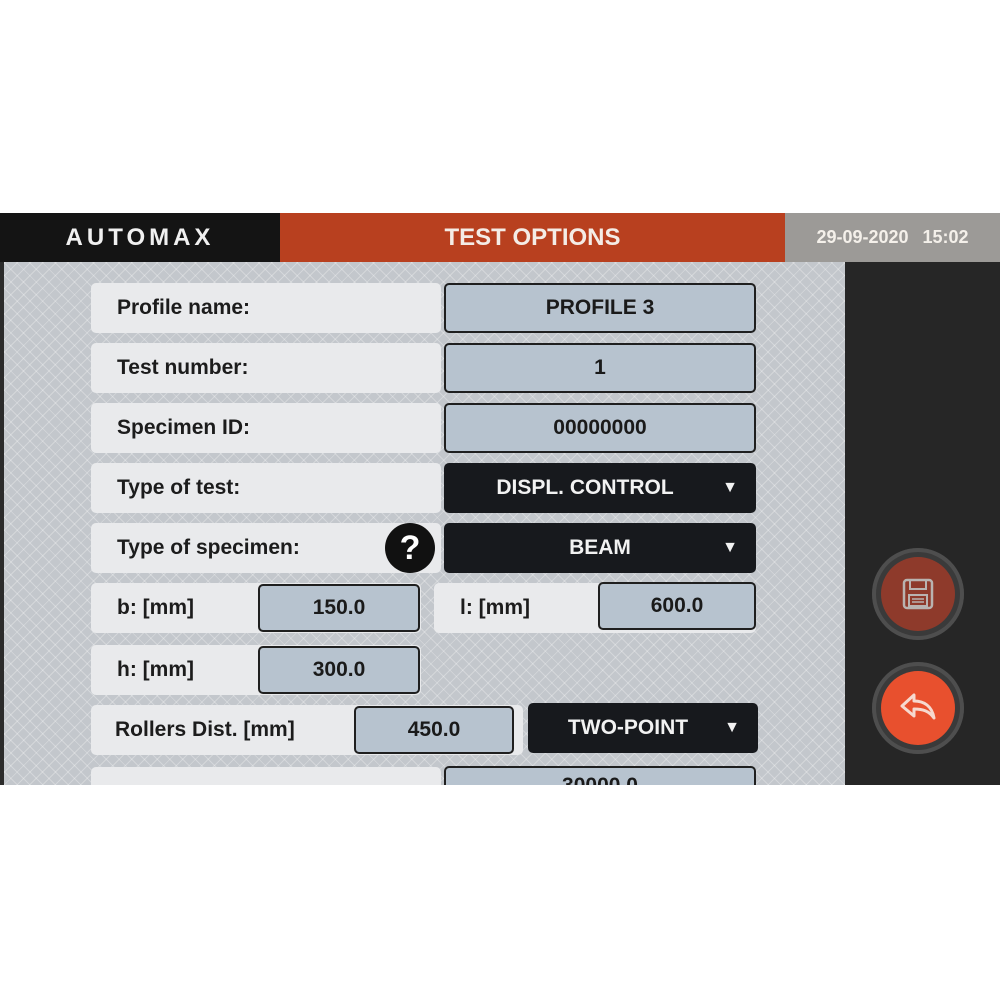 The image size is (1000, 1000). I want to click on back-button-face, so click(918, 708).